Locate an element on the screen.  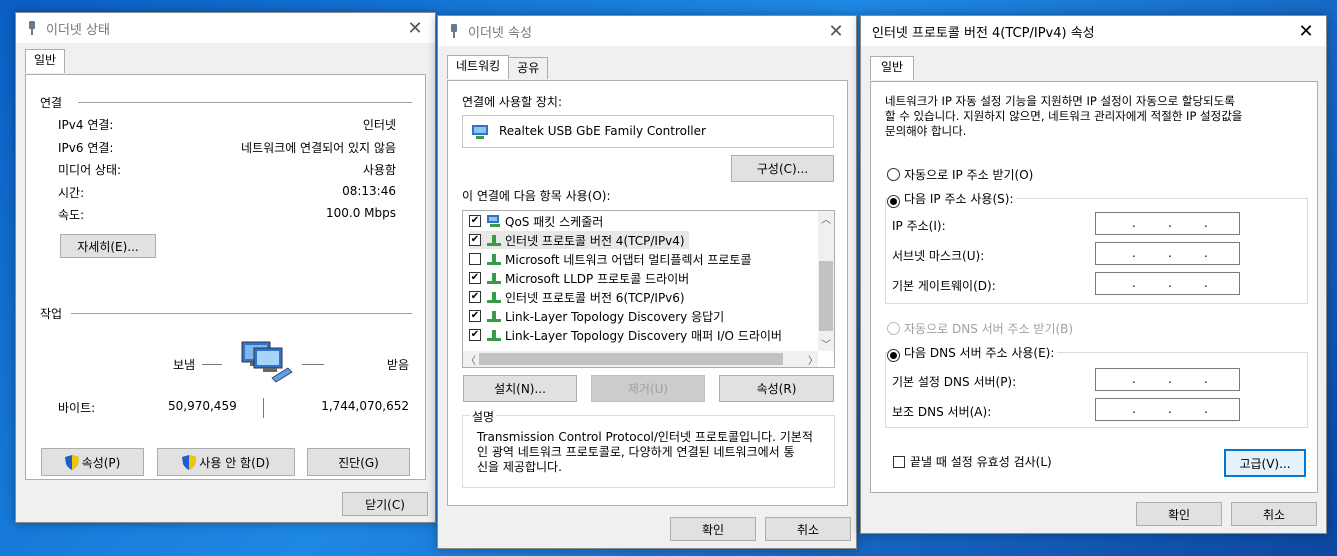
props-tabs: 네트워킹 공유 is located at coordinates (498, 67).